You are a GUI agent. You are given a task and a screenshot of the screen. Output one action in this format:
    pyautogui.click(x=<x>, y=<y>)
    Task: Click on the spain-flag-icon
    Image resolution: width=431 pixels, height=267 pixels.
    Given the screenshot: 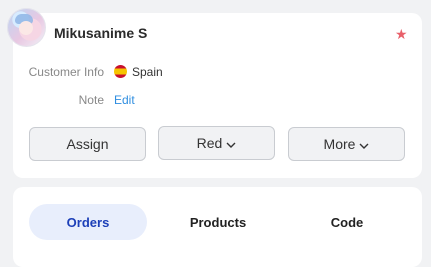 What is the action you would take?
    pyautogui.click(x=120, y=71)
    